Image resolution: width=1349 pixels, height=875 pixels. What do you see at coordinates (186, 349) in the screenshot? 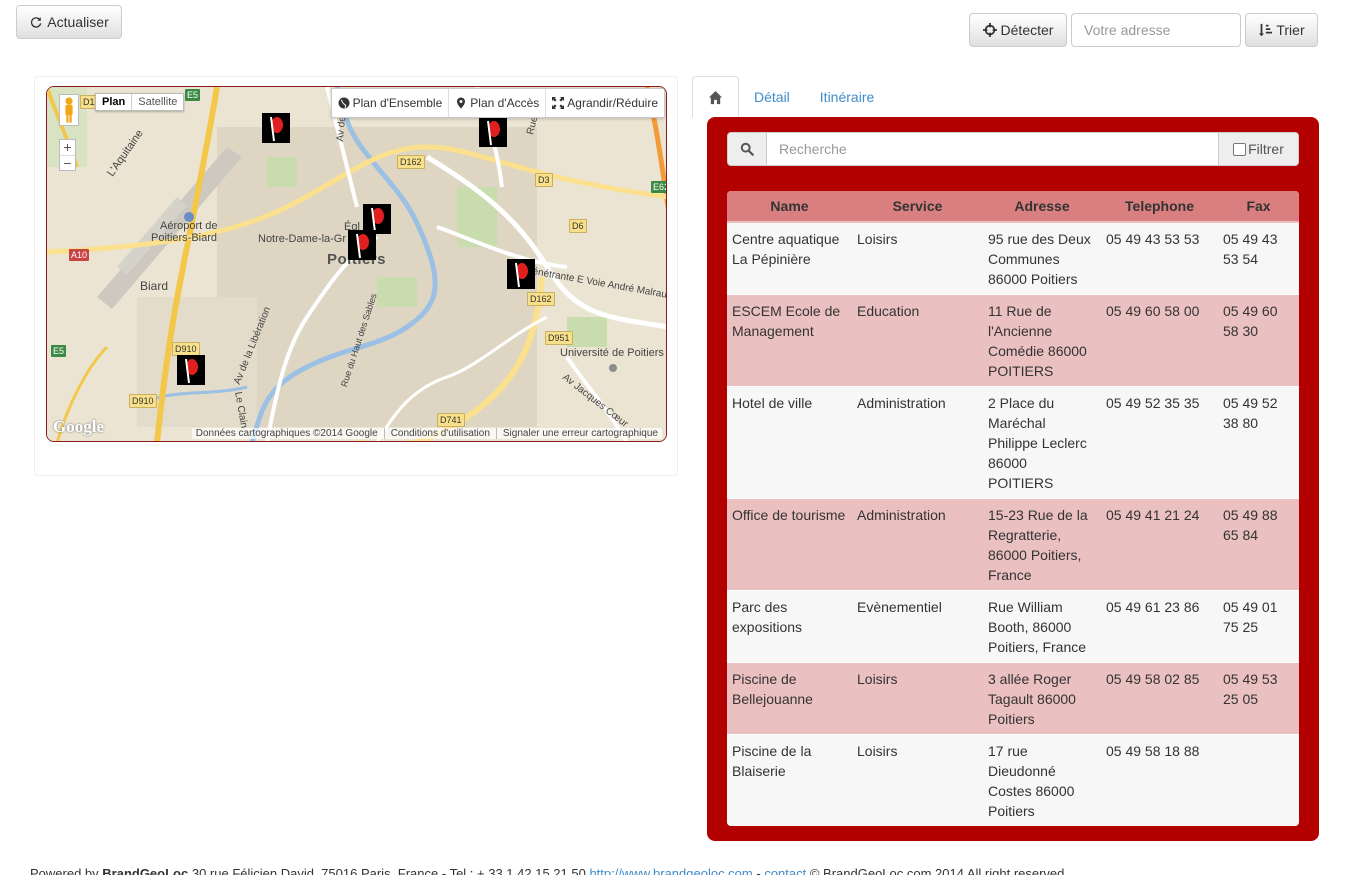
I see `road-shield: D910` at bounding box center [186, 349].